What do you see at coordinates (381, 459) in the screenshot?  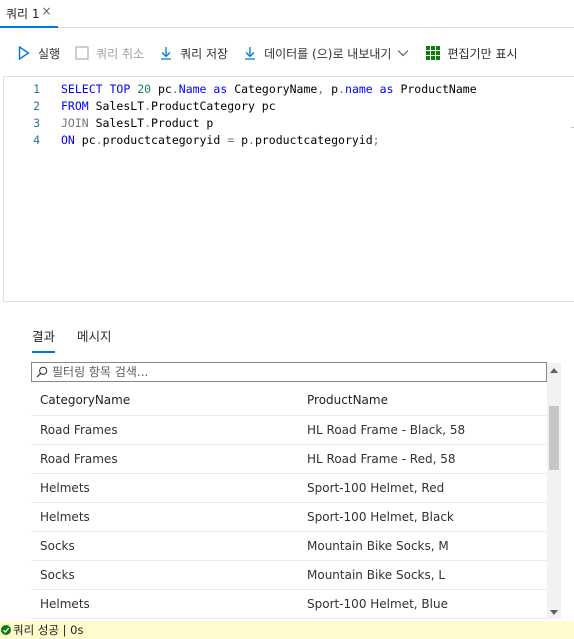 I see `table-cell: HL Road Frame - Red, 58` at bounding box center [381, 459].